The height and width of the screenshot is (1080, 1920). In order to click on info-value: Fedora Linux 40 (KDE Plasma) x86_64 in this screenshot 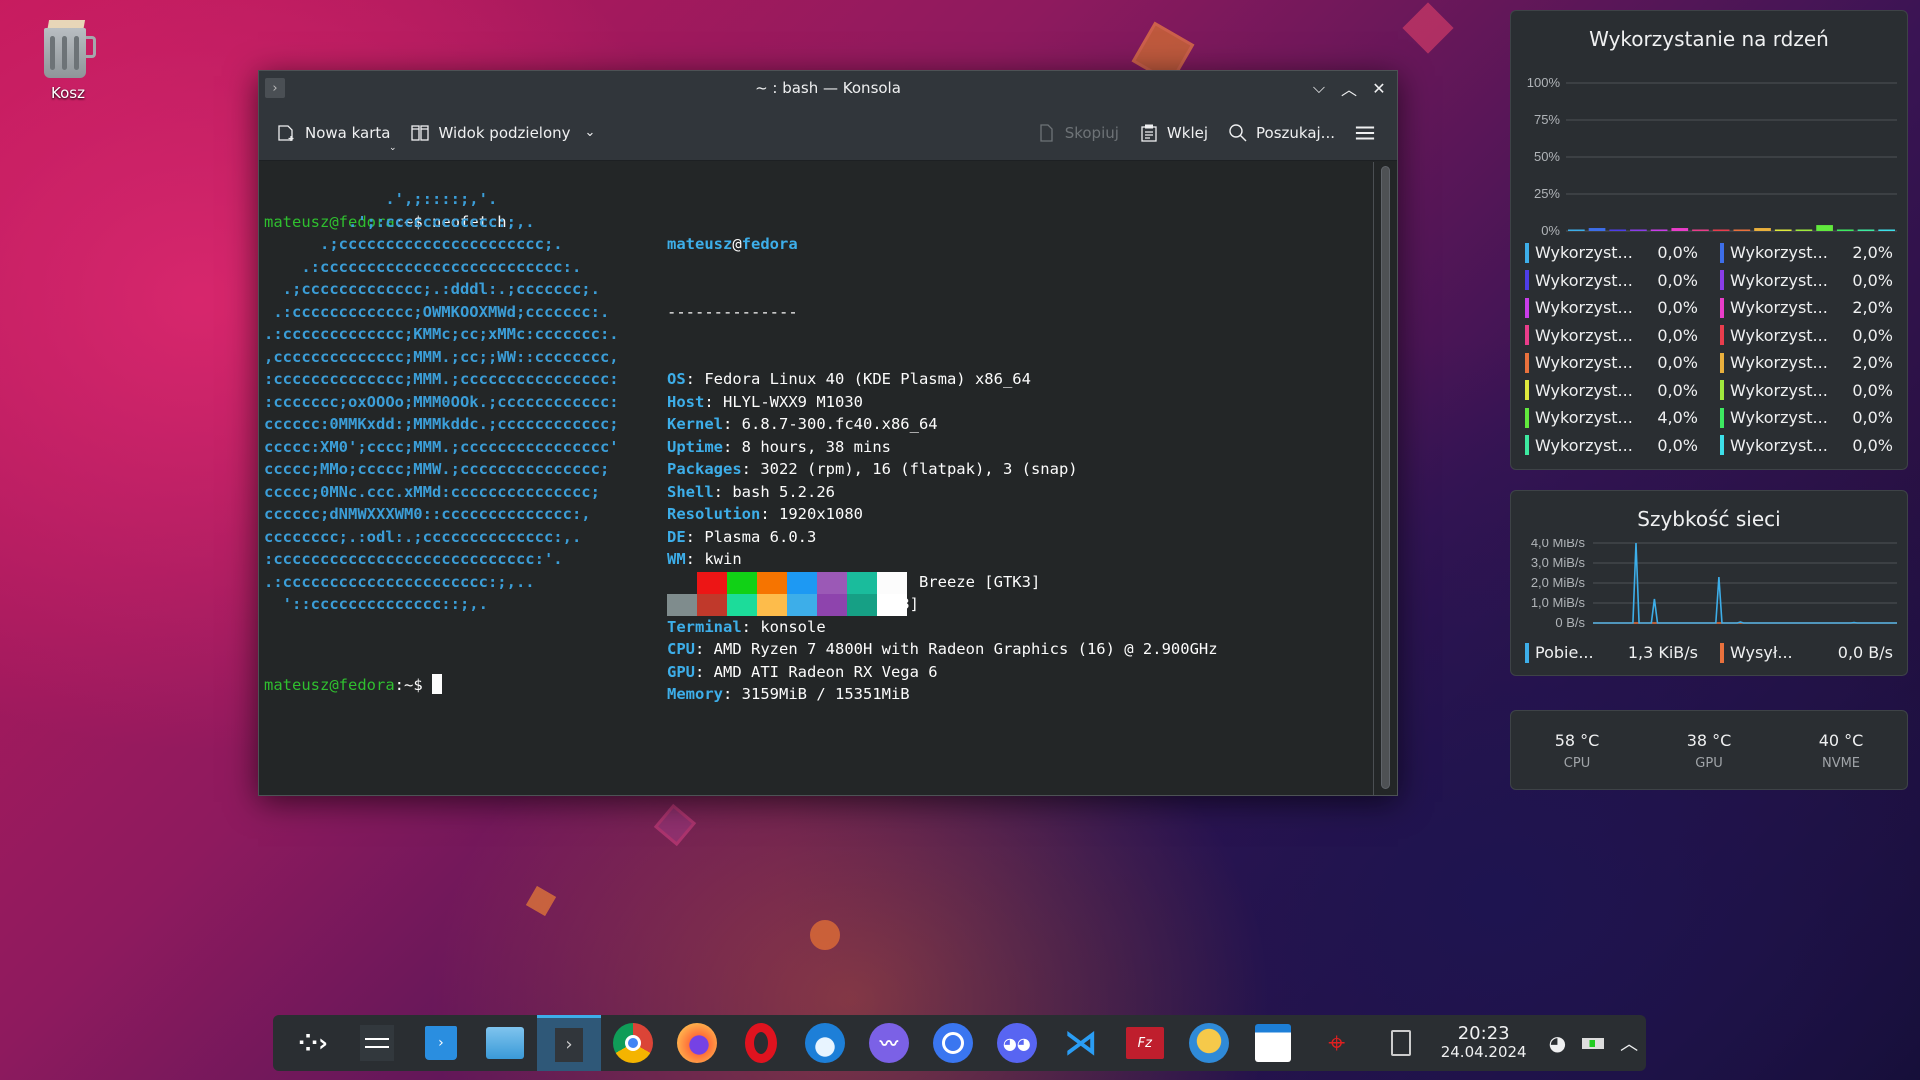, I will do `click(867, 379)`.